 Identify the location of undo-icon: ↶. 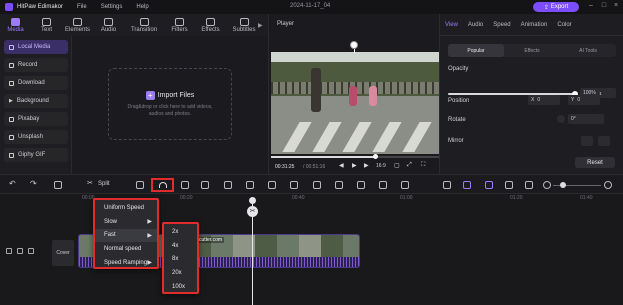
(13, 183).